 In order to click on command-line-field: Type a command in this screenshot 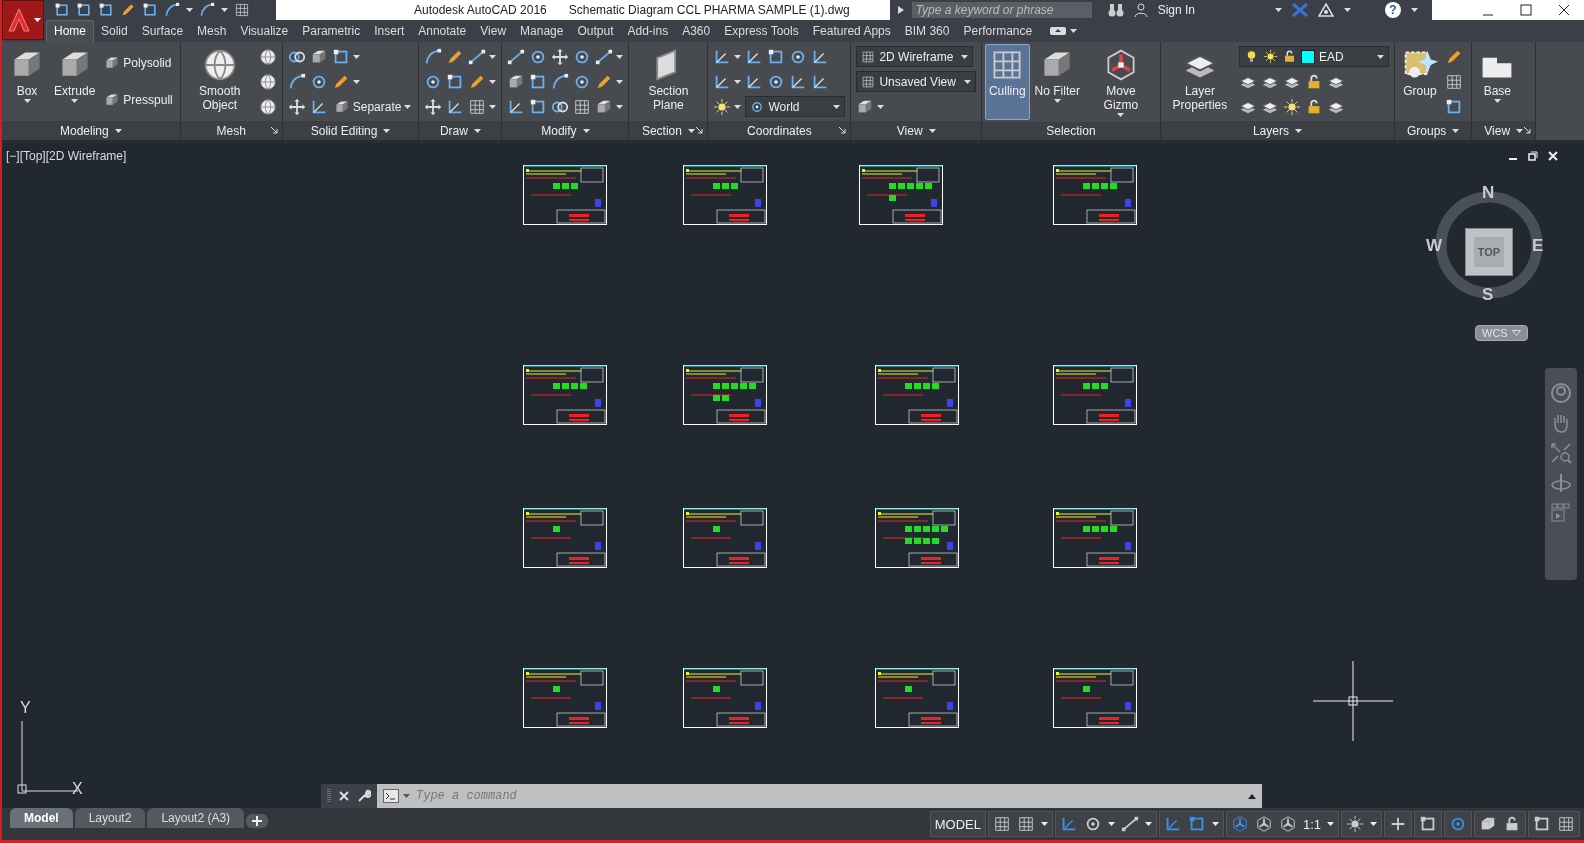, I will do `click(819, 796)`.